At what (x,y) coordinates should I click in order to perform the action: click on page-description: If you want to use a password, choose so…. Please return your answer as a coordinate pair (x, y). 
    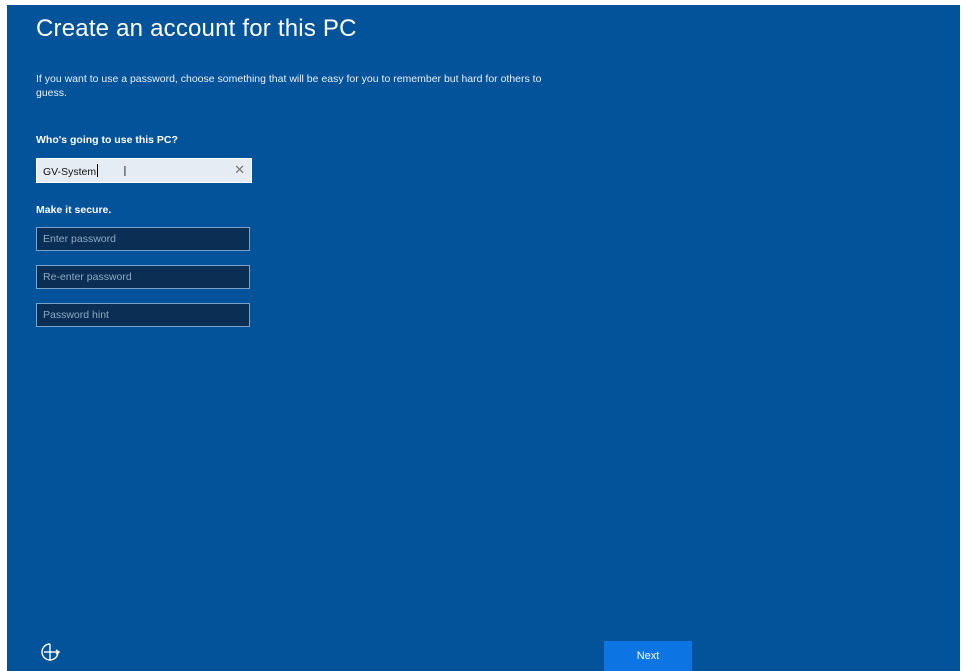
    Looking at the image, I should click on (289, 86).